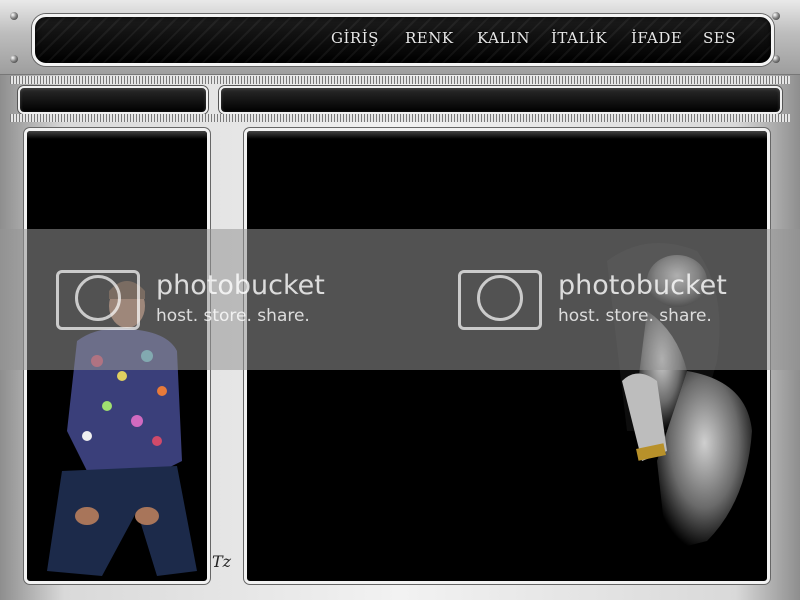  What do you see at coordinates (656, 38) in the screenshot?
I see `nav-item-ifade: İFADE` at bounding box center [656, 38].